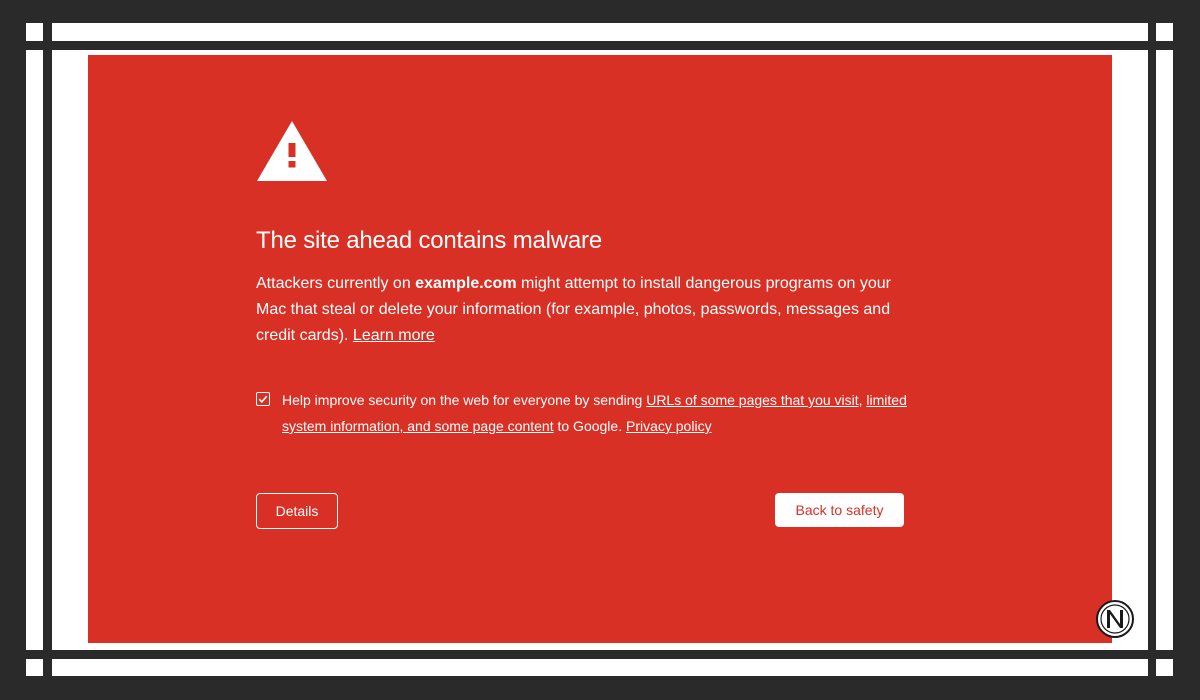 The height and width of the screenshot is (700, 1200). Describe the element at coordinates (394, 335) in the screenshot. I see `learn-more-link: Learn more` at that location.